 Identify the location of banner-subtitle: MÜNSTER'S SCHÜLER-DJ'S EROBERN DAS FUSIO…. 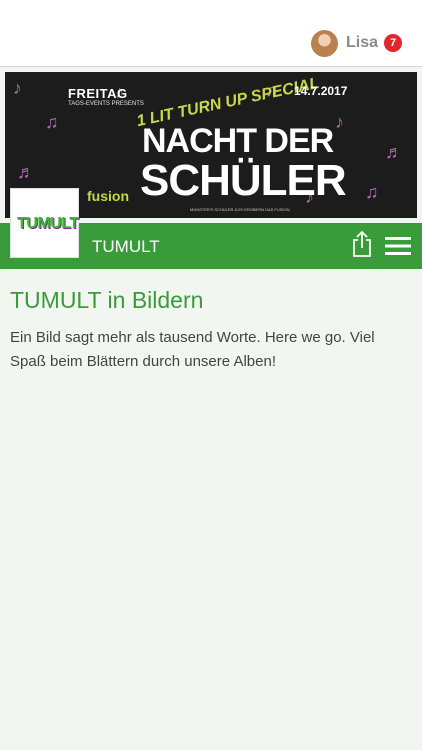
(240, 209).